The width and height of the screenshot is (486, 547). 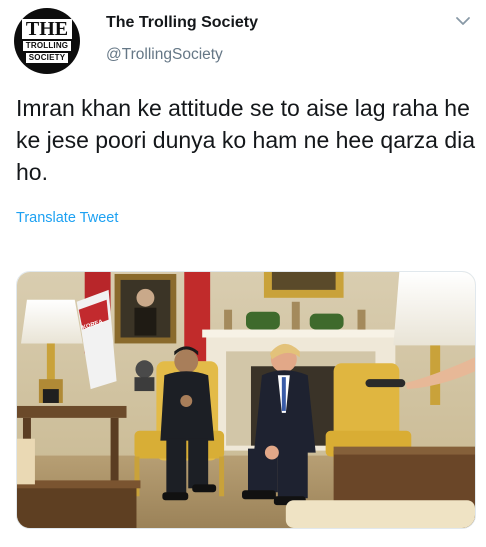 What do you see at coordinates (47, 29) in the screenshot?
I see `avatar-text-line1: THE` at bounding box center [47, 29].